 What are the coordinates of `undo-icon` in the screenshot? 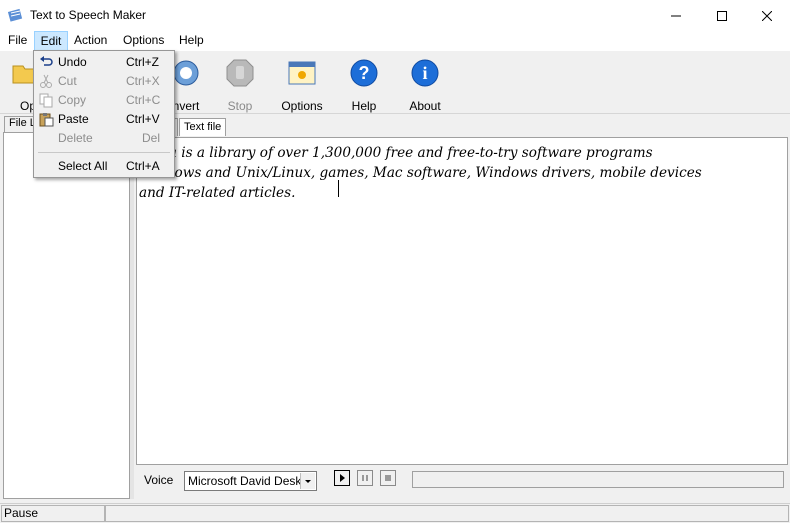 It's located at (46, 61).